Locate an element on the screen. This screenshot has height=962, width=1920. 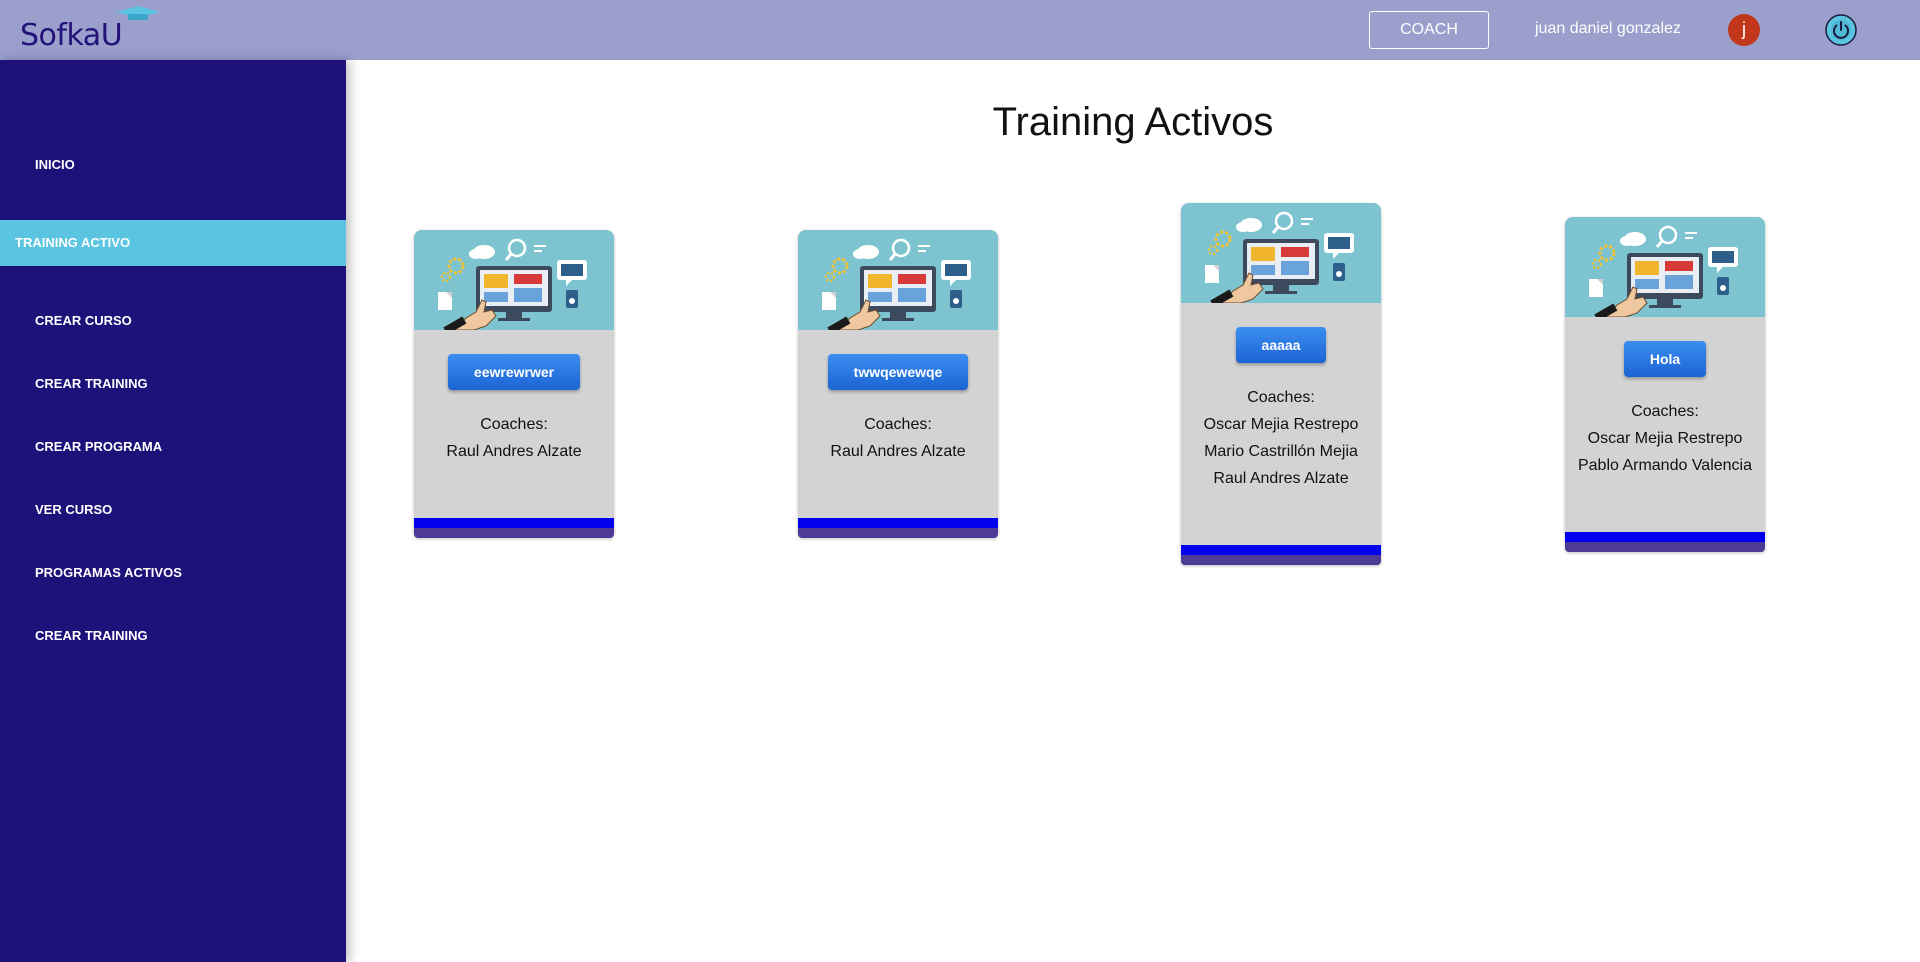
sidebar-item-crear-curso: CREAR CURSO is located at coordinates (173, 321).